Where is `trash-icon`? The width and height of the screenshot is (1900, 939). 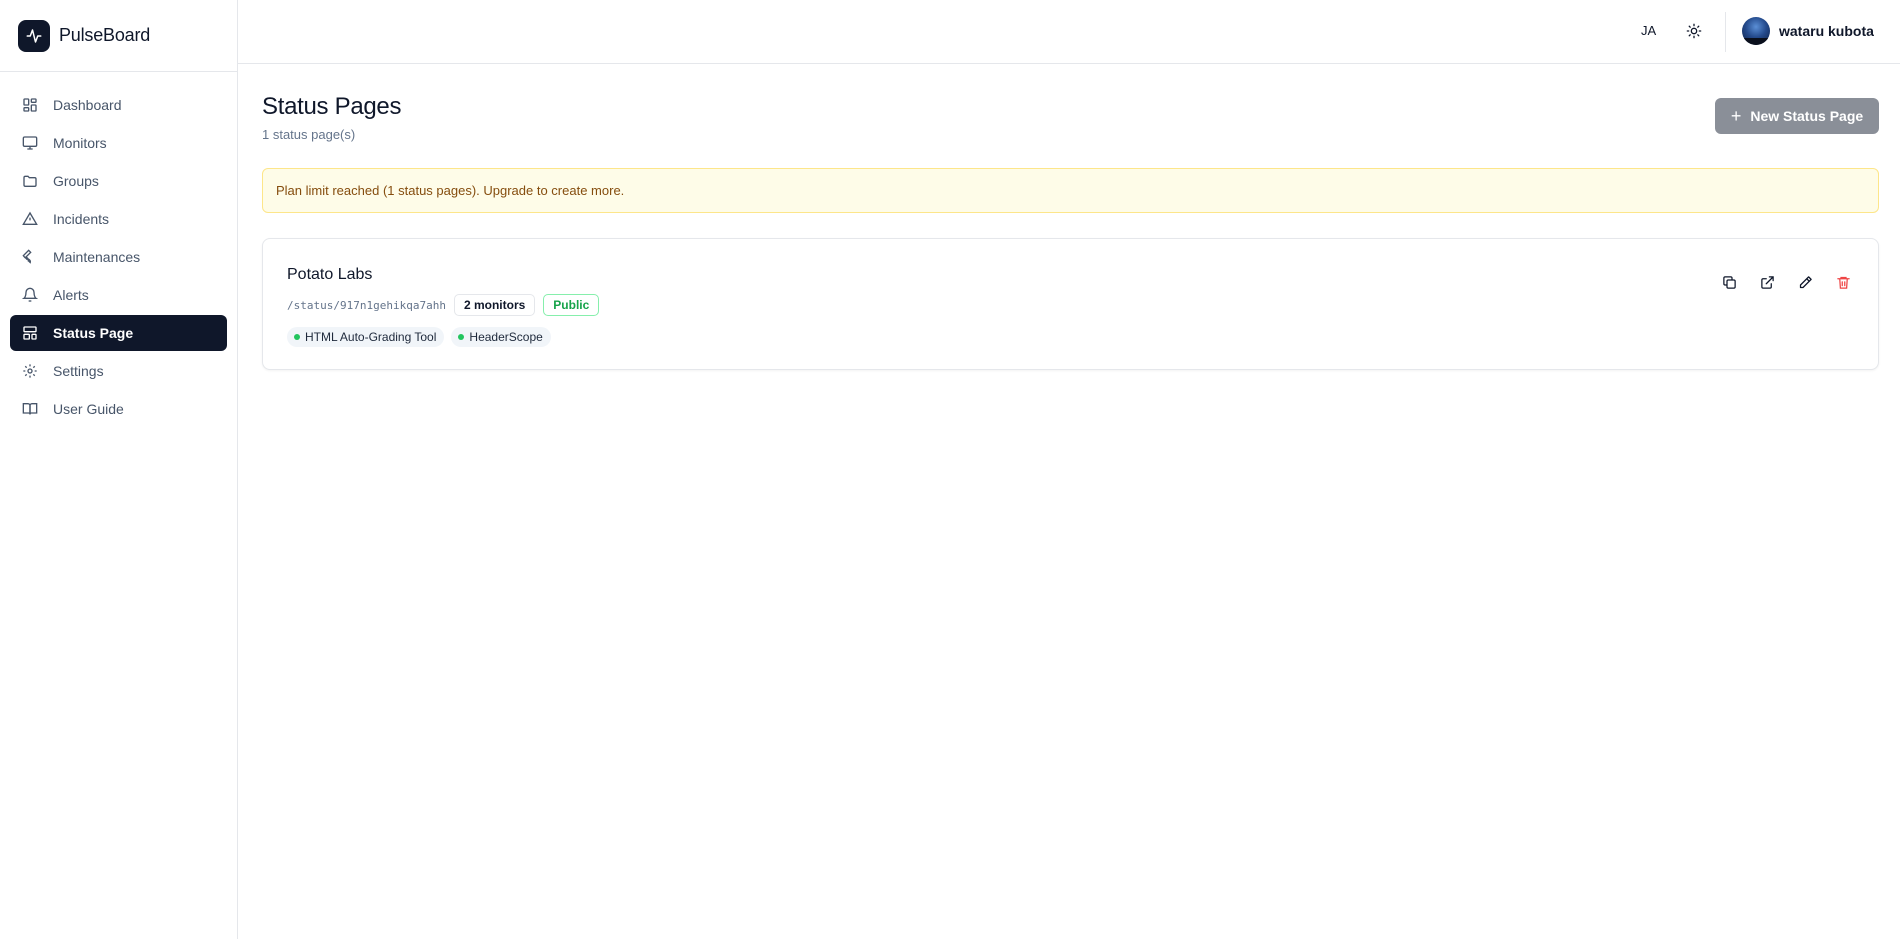 trash-icon is located at coordinates (1843, 282).